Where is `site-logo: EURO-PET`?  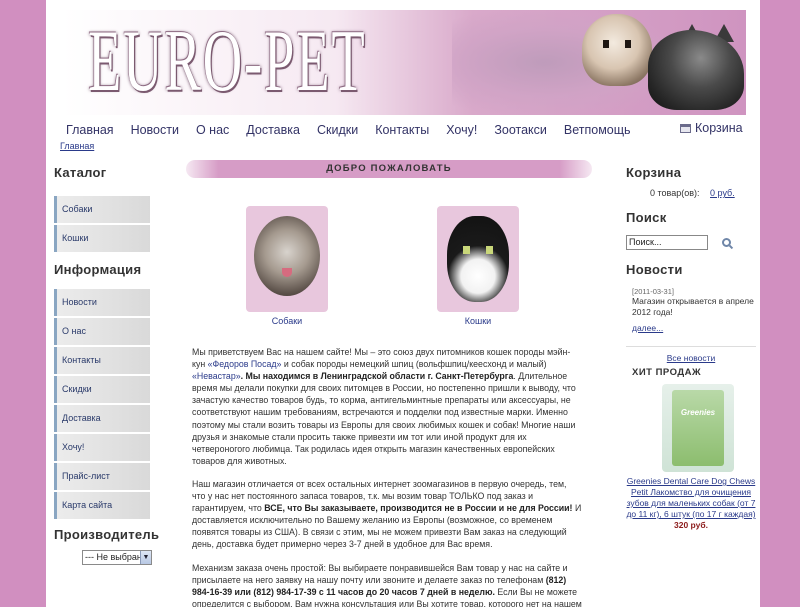 site-logo: EURO-PET is located at coordinates (227, 62).